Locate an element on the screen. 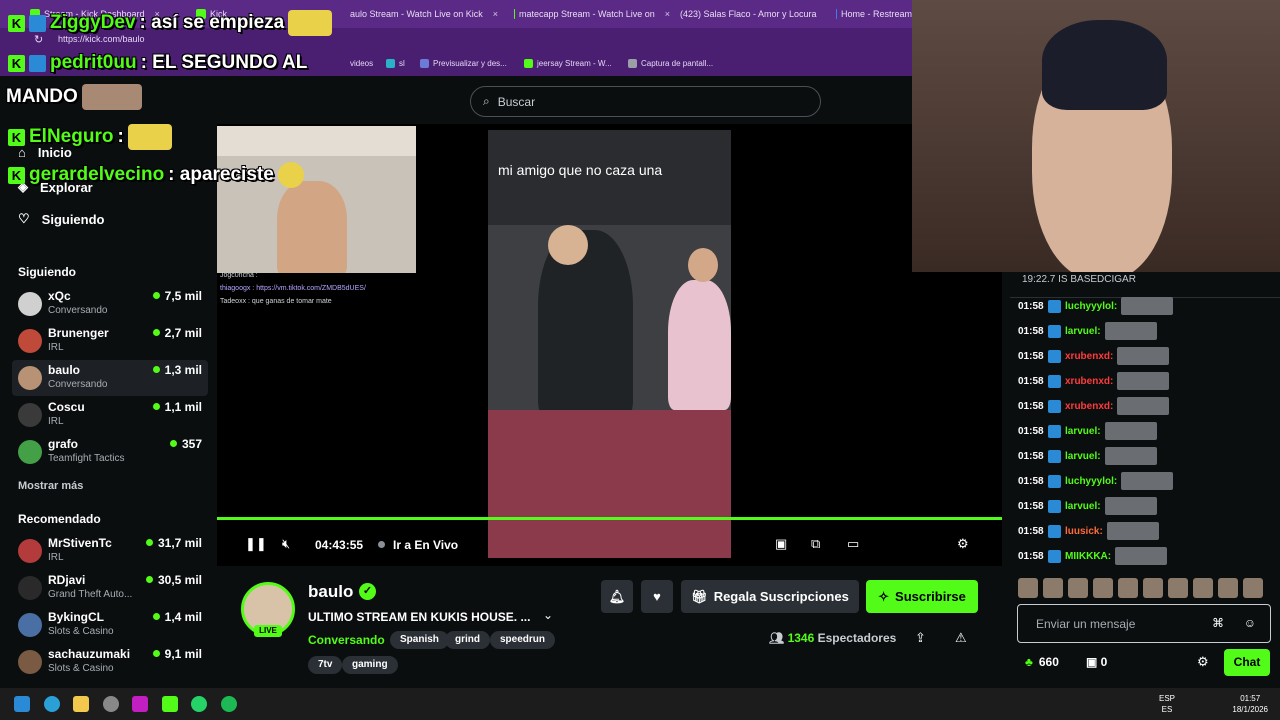 This screenshot has width=1280, height=720. subscribe-button: ✧ Suscribirse is located at coordinates (922, 596).